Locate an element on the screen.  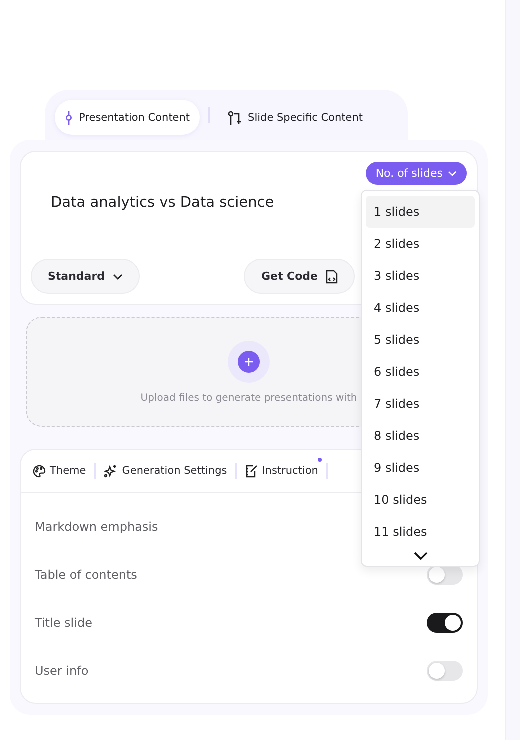
dropdown-option: 1 slides is located at coordinates (420, 212).